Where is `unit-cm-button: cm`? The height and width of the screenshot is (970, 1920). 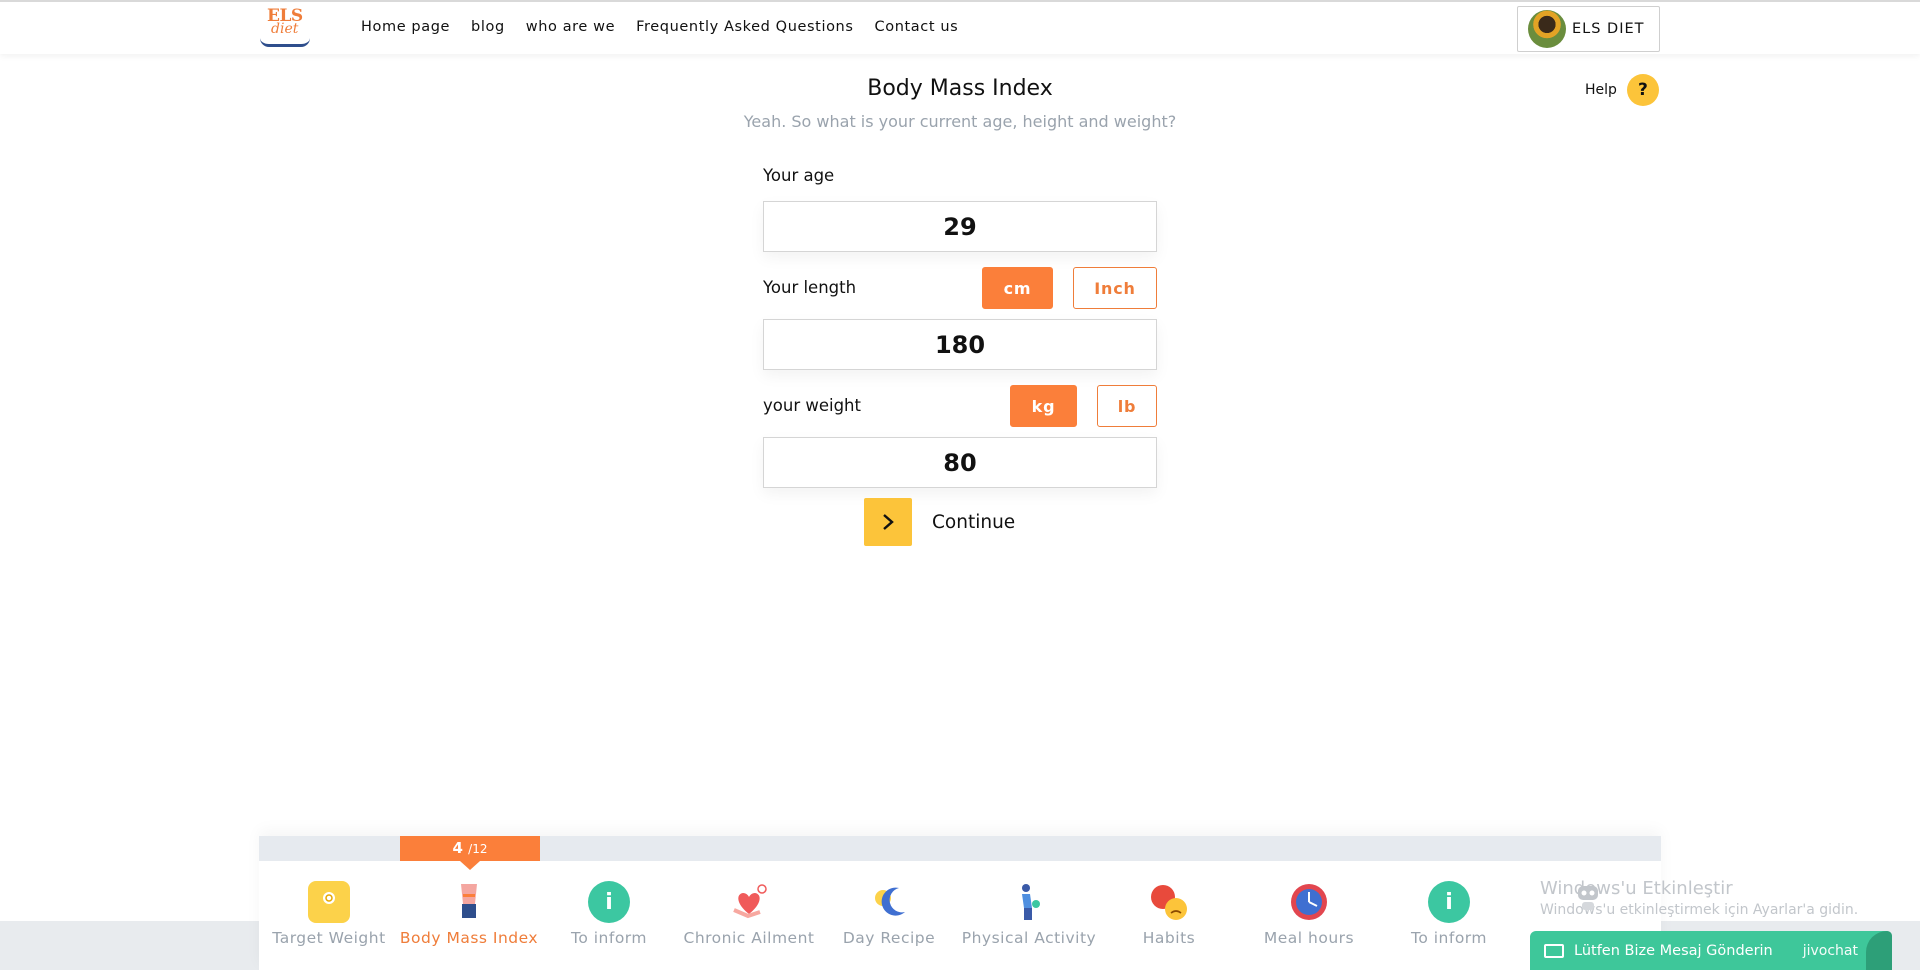
unit-cm-button: cm is located at coordinates (1017, 288).